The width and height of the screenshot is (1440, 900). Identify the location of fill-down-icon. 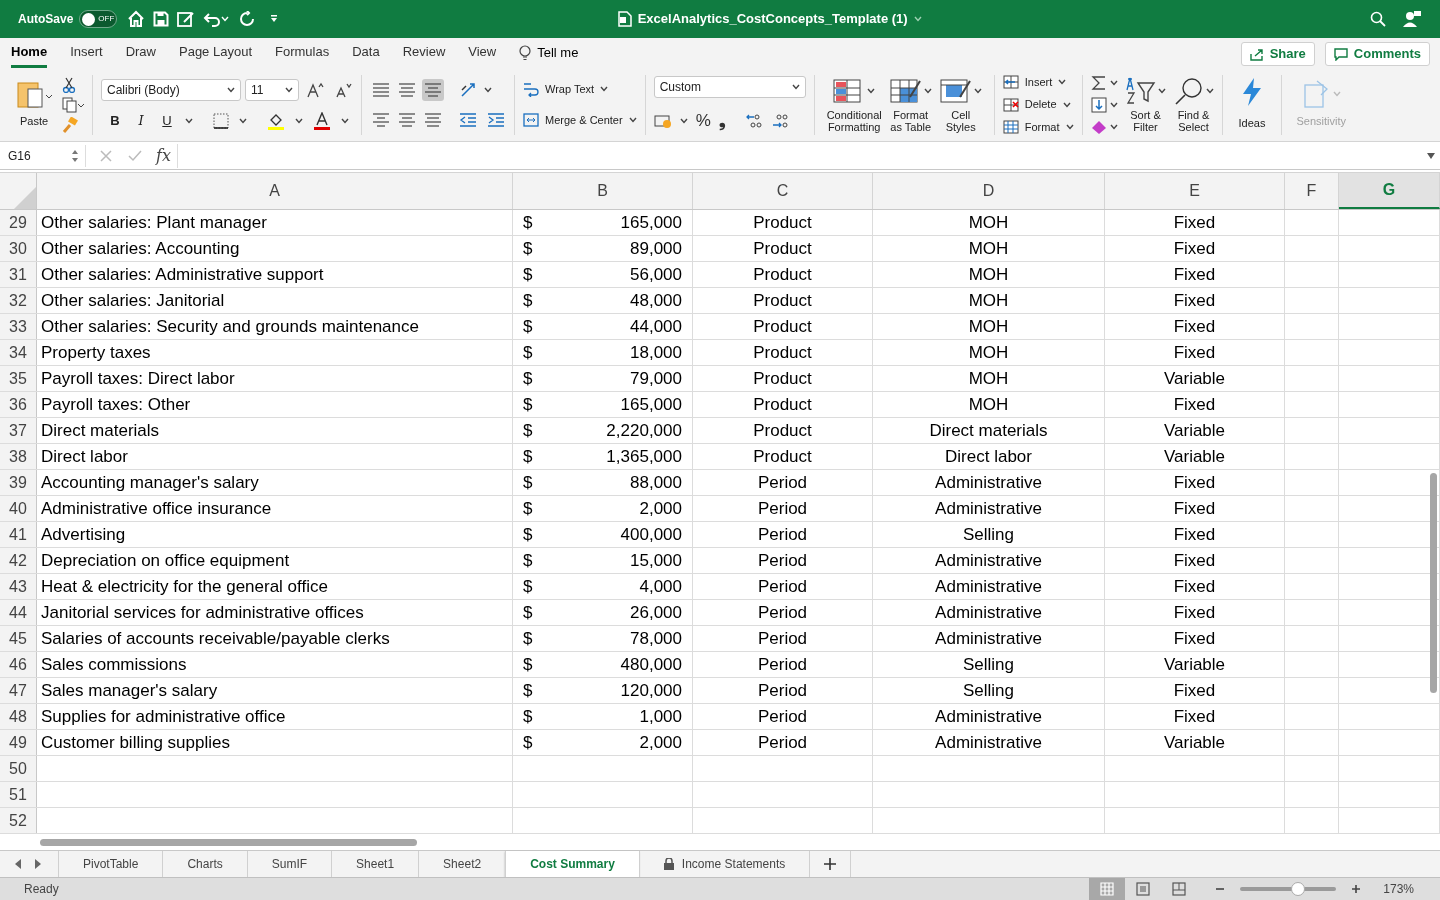
(1098, 104).